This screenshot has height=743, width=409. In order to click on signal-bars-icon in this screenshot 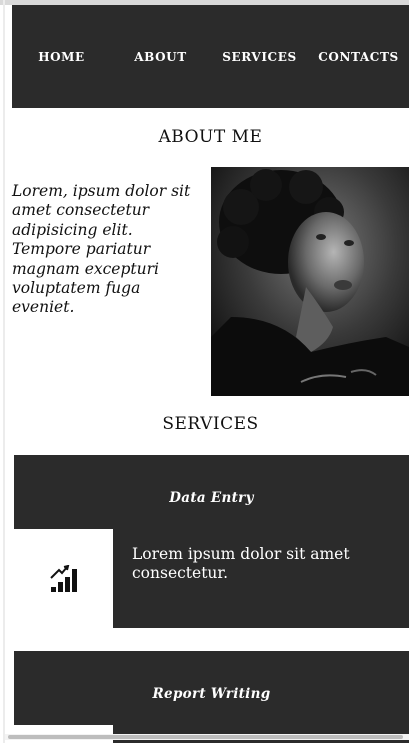, I will do `click(63, 578)`.